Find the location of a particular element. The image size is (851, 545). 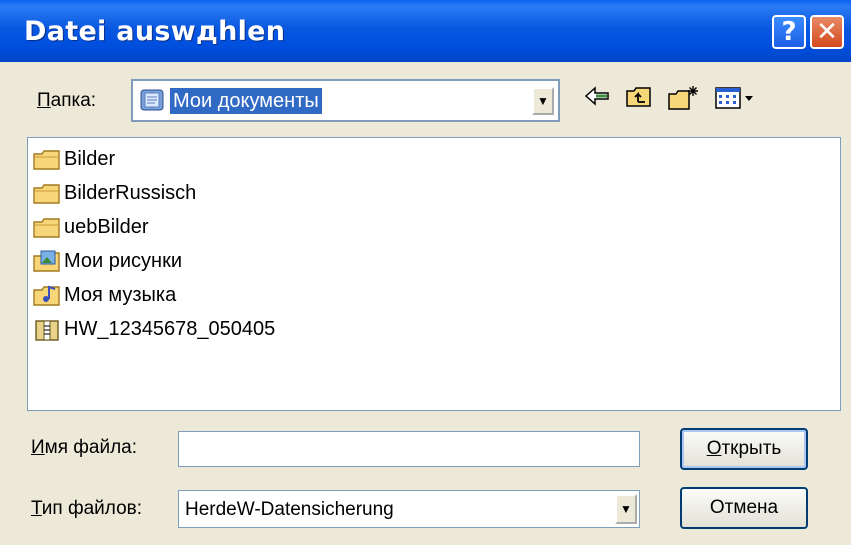

list-item: HW_12345678_050405 is located at coordinates (153, 329).